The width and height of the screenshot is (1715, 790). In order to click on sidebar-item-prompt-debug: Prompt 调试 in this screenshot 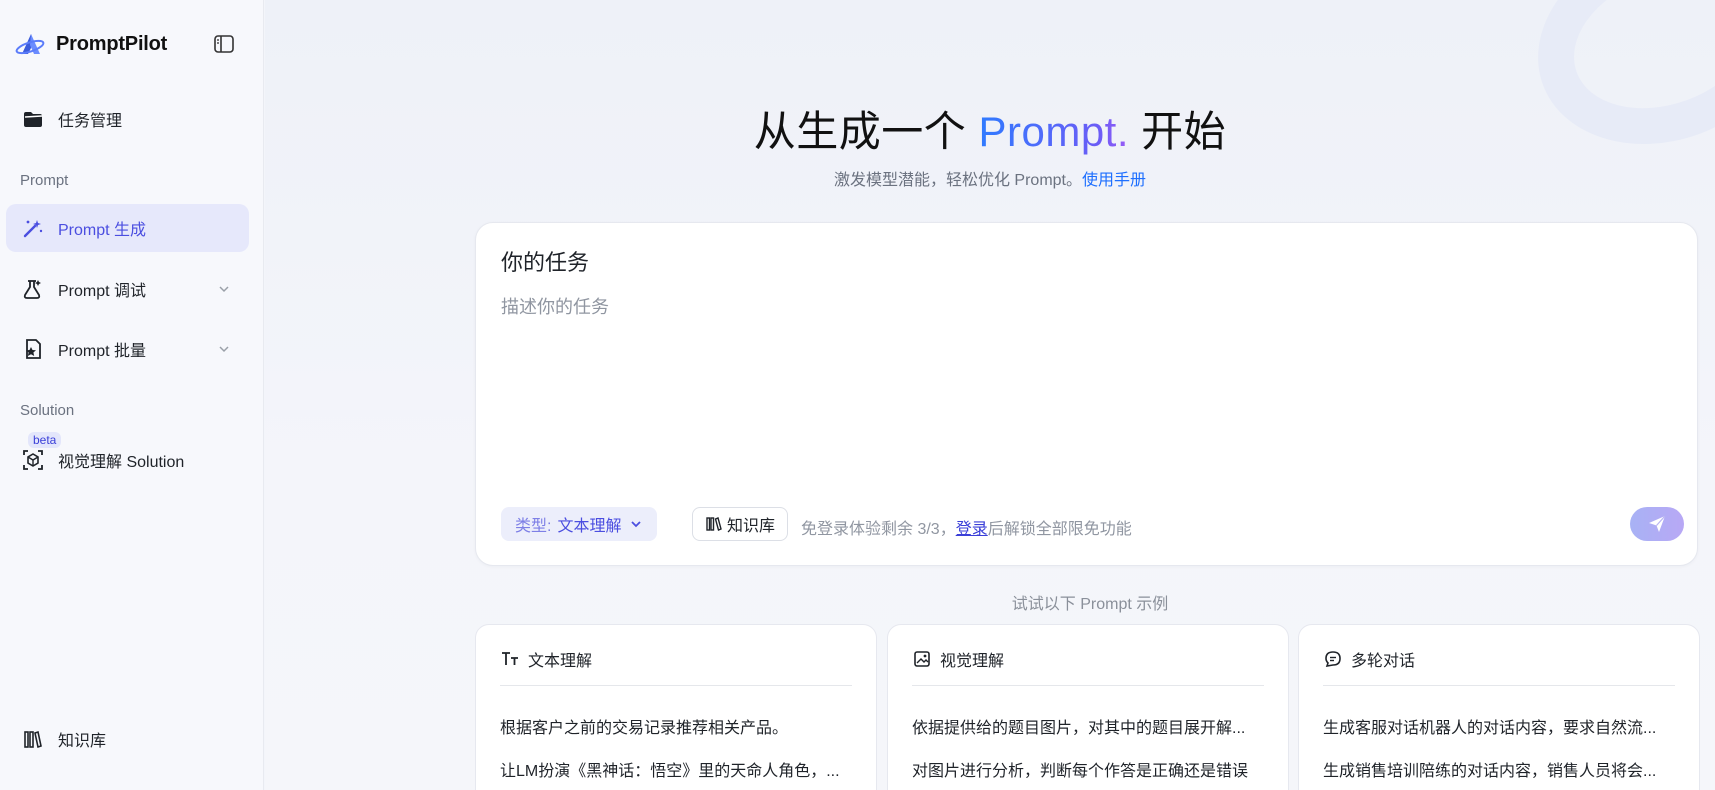, I will do `click(127, 289)`.